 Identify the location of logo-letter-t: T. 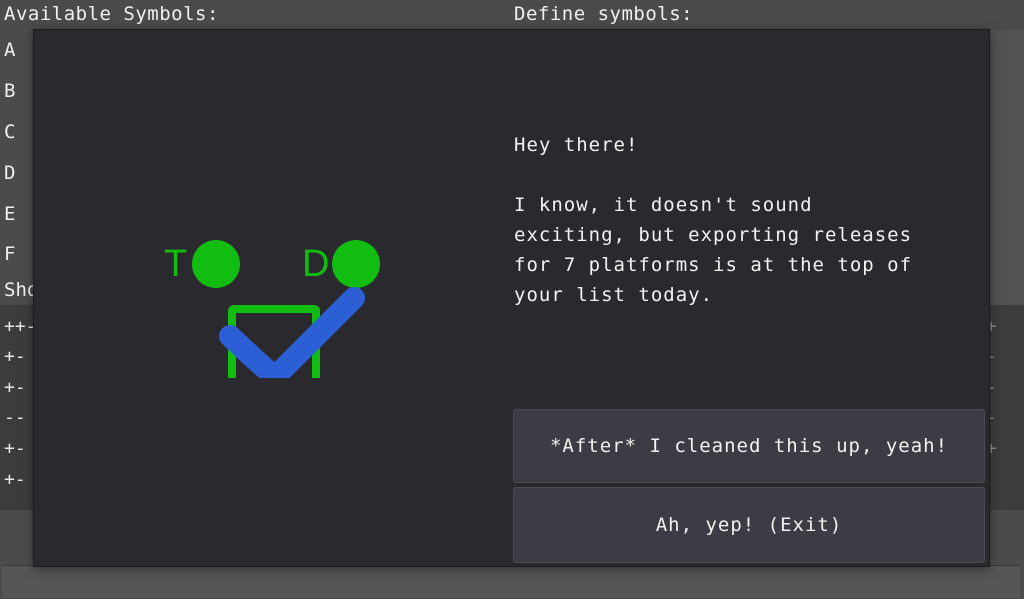
(175, 264).